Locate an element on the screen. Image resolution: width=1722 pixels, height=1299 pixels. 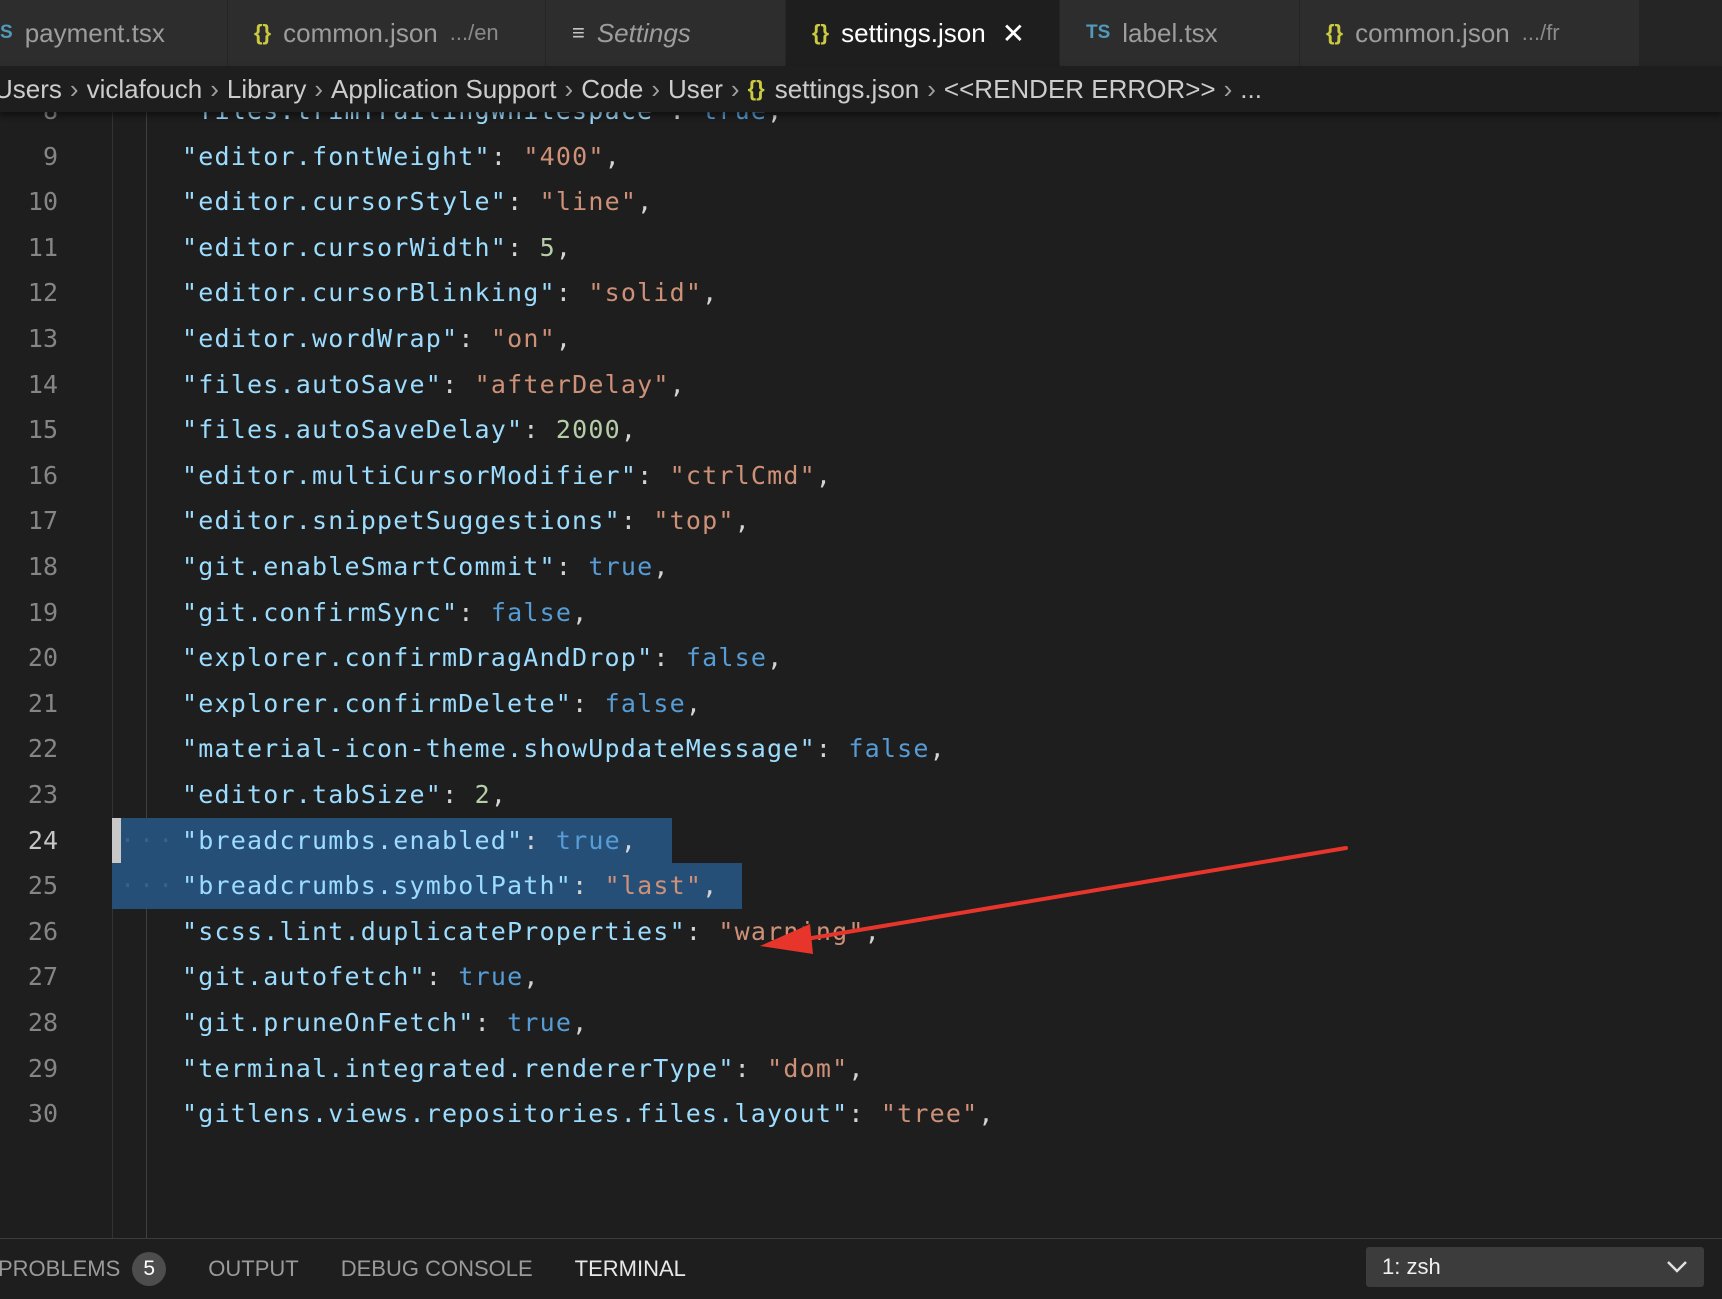
problems-count-badge: 5 is located at coordinates (149, 1269).